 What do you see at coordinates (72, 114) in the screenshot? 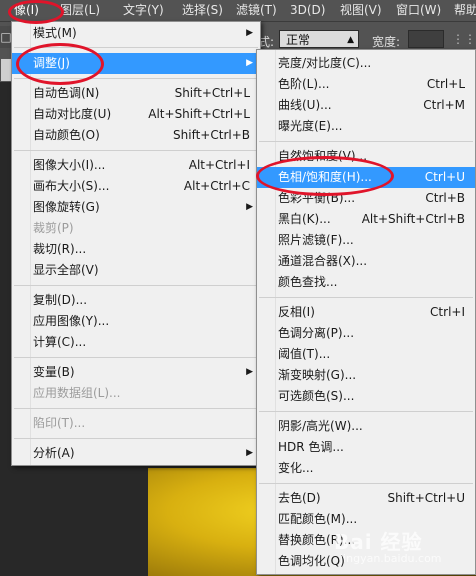
I see `menu-item-label: 自动对比度(U)` at bounding box center [72, 114].